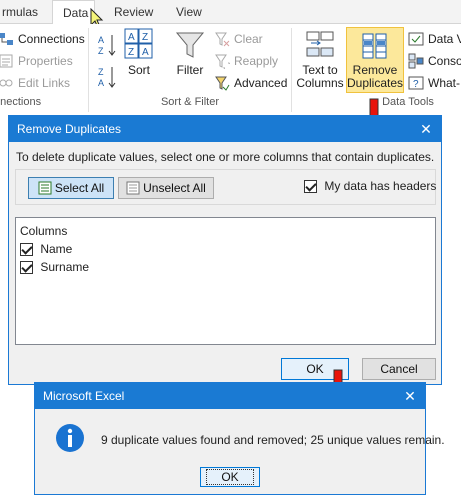  Describe the element at coordinates (222, 83) in the screenshot. I see `advanced-filter-icon` at that location.